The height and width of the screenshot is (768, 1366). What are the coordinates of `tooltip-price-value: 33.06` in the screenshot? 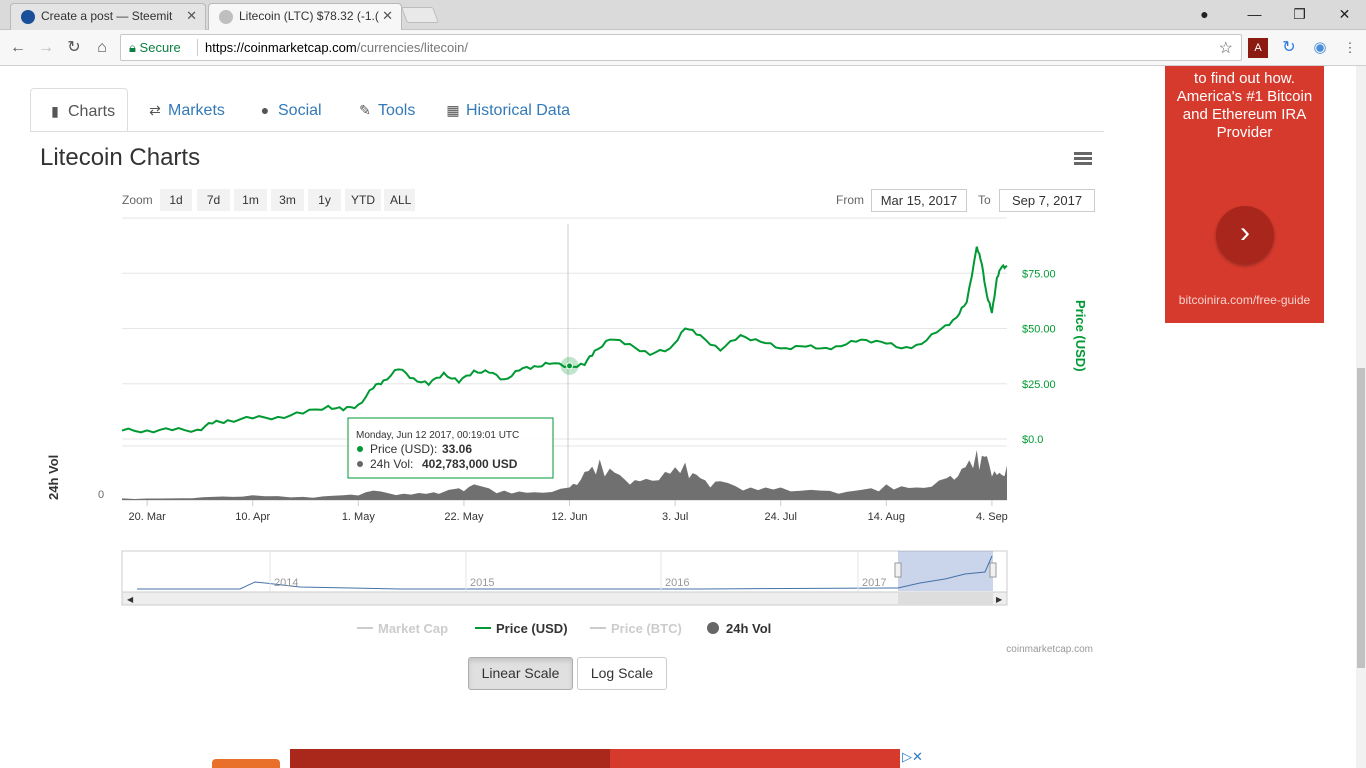 It's located at (457, 449).